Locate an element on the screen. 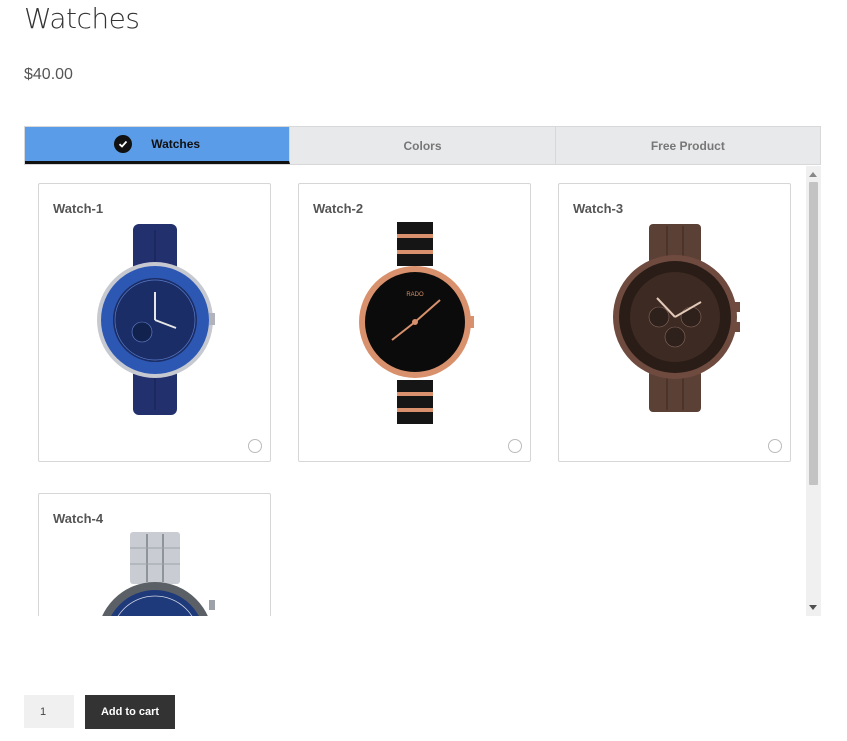 Image resolution: width=847 pixels, height=741 pixels. scrollbar-thumb is located at coordinates (813, 333).